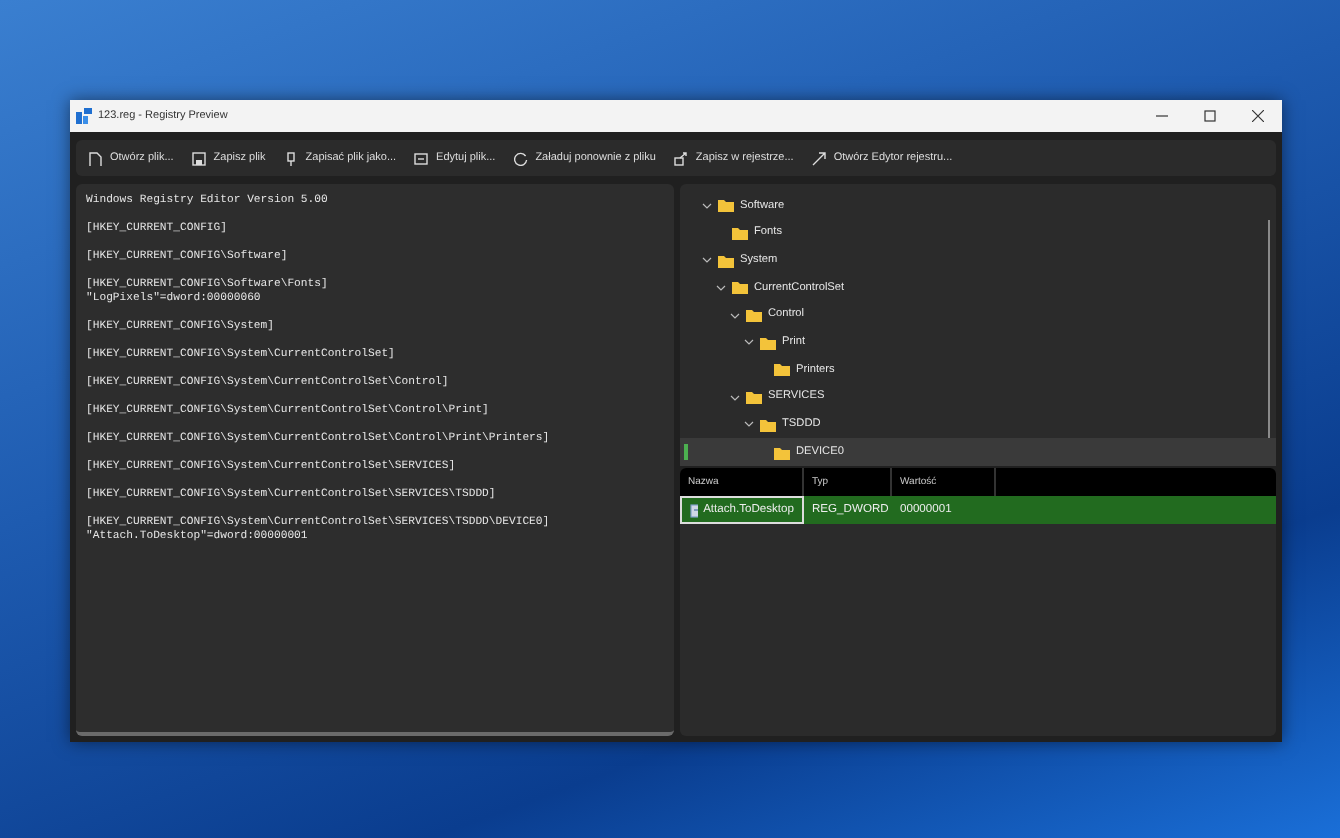 The image size is (1340, 838). Describe the element at coordinates (694, 510) in the screenshot. I see `value-icon` at that location.